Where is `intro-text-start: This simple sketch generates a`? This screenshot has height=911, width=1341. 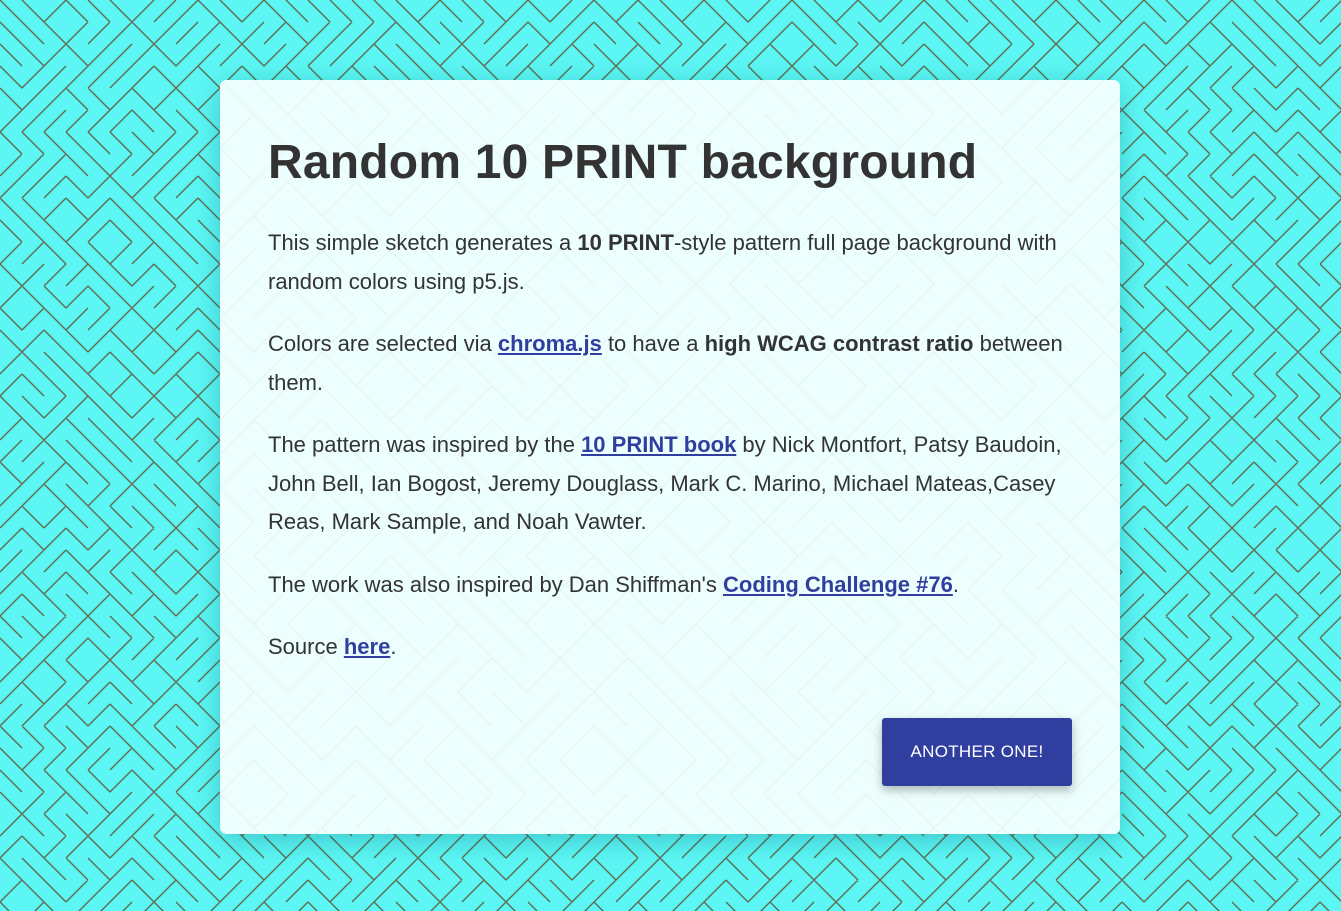
intro-text-start: This simple sketch generates a is located at coordinates (423, 242).